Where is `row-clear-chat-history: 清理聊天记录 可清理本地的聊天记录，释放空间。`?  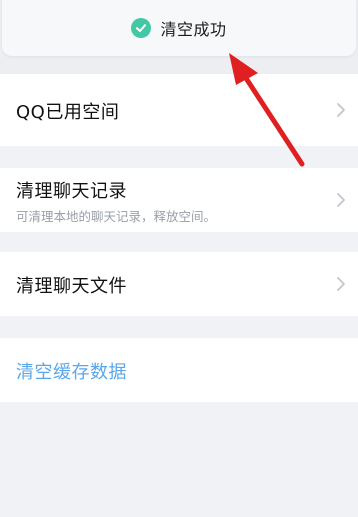 row-clear-chat-history: 清理聊天记录 可清理本地的聊天记录，释放空间。 is located at coordinates (179, 200).